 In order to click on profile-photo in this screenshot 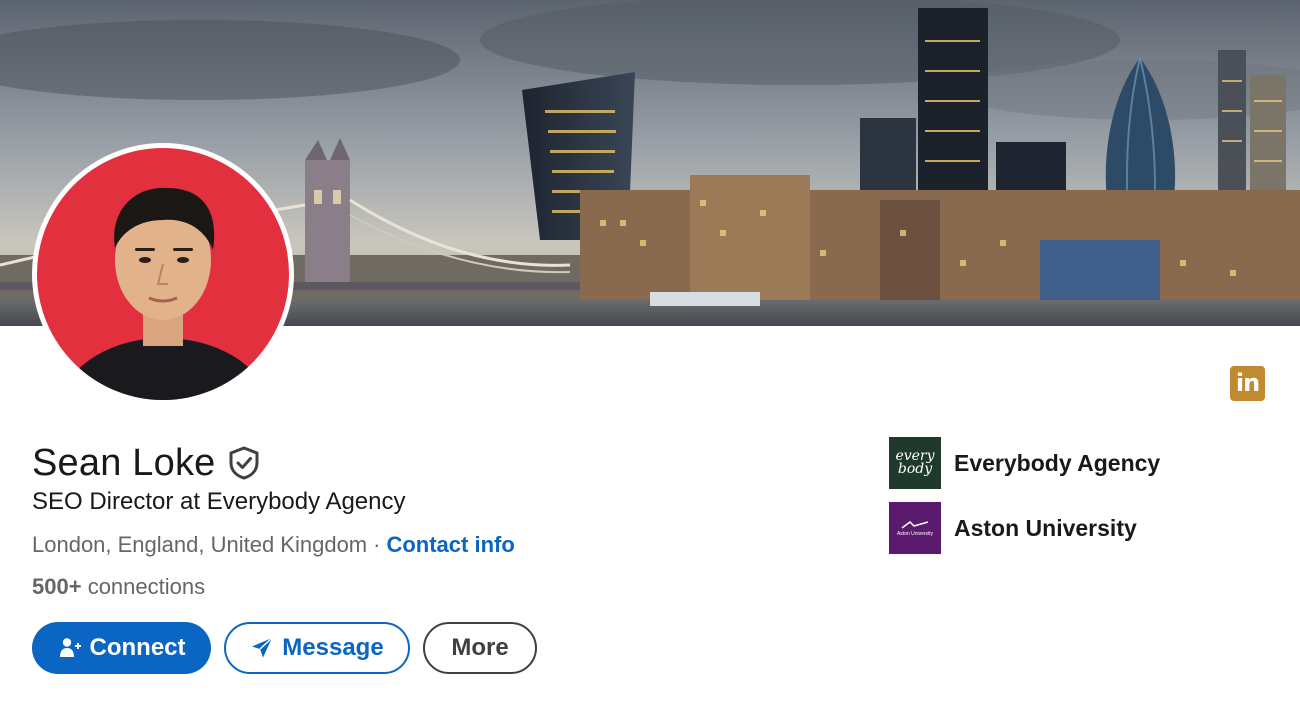, I will do `click(163, 274)`.